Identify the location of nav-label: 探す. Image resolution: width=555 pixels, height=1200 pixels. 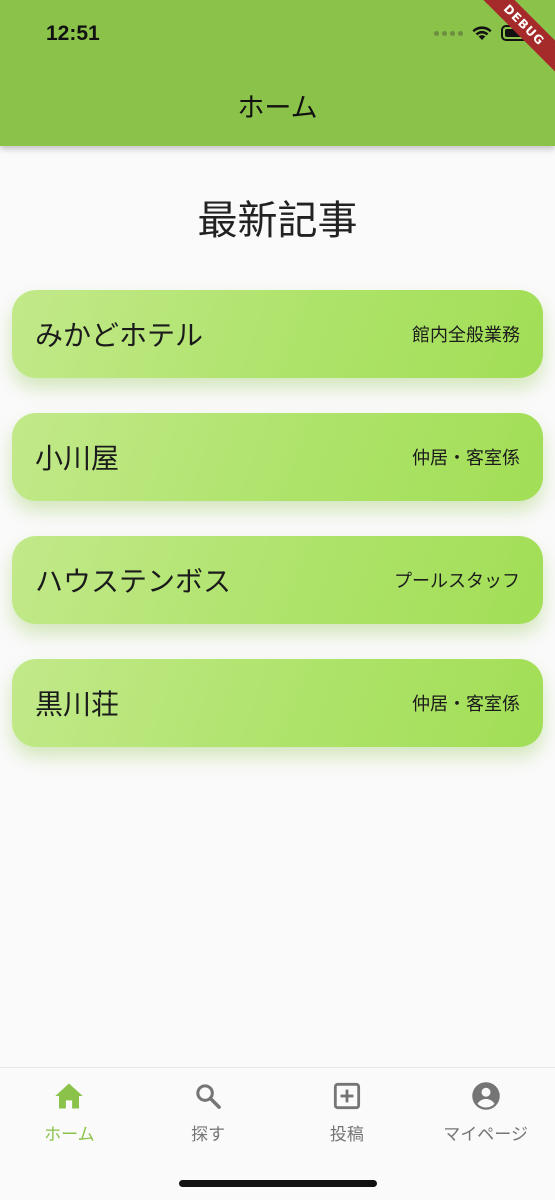
(208, 1135).